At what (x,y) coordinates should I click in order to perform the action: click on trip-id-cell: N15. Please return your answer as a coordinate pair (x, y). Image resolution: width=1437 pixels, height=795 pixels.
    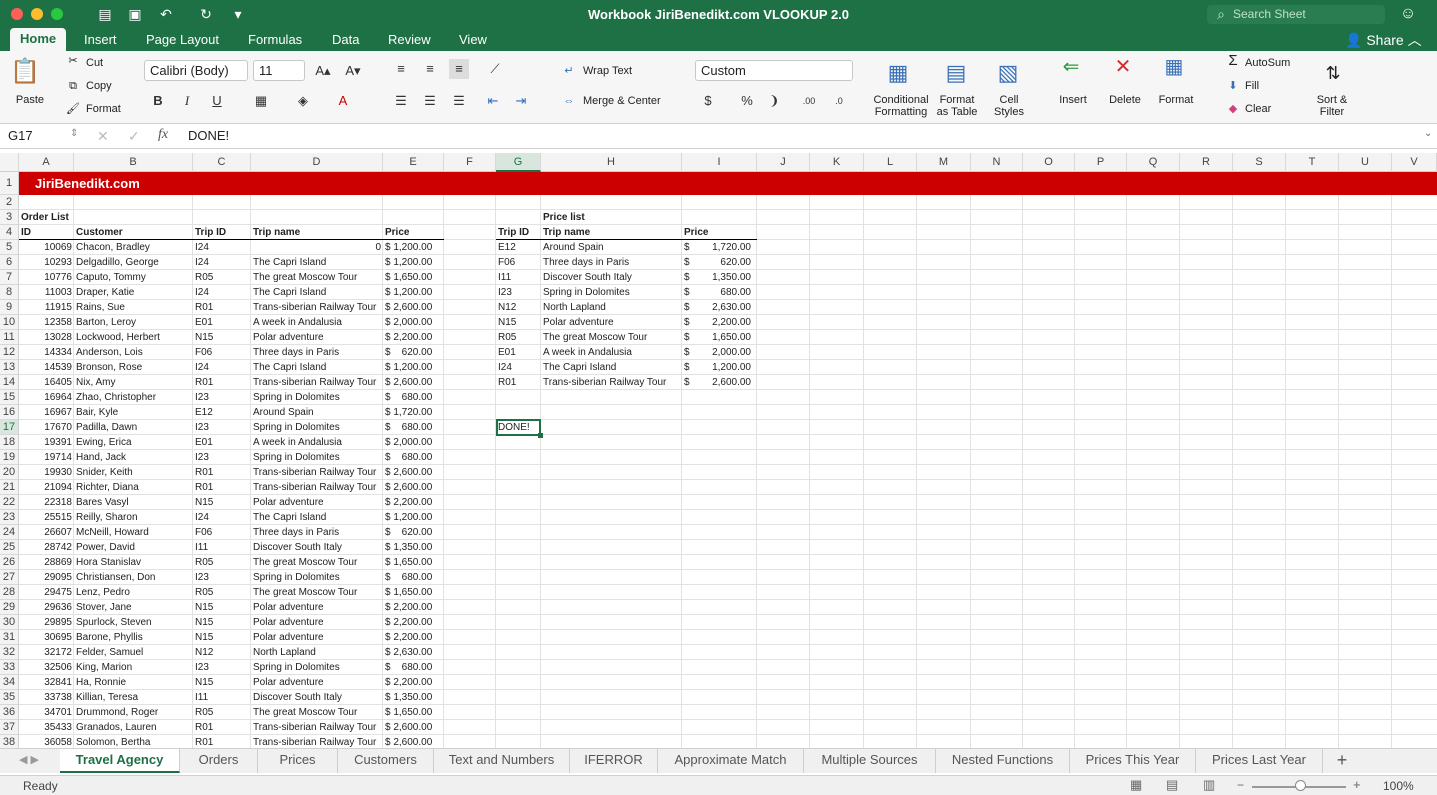
    Looking at the image, I should click on (222, 682).